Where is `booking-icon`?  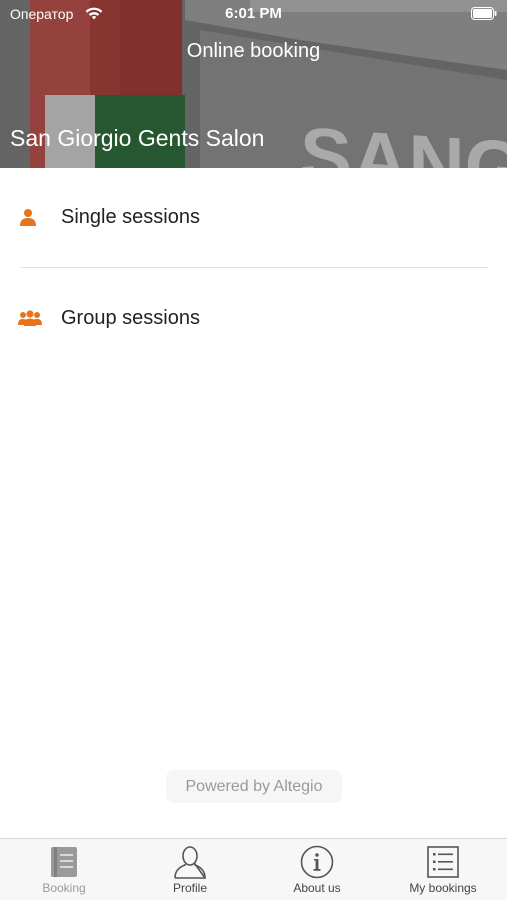 booking-icon is located at coordinates (64, 862).